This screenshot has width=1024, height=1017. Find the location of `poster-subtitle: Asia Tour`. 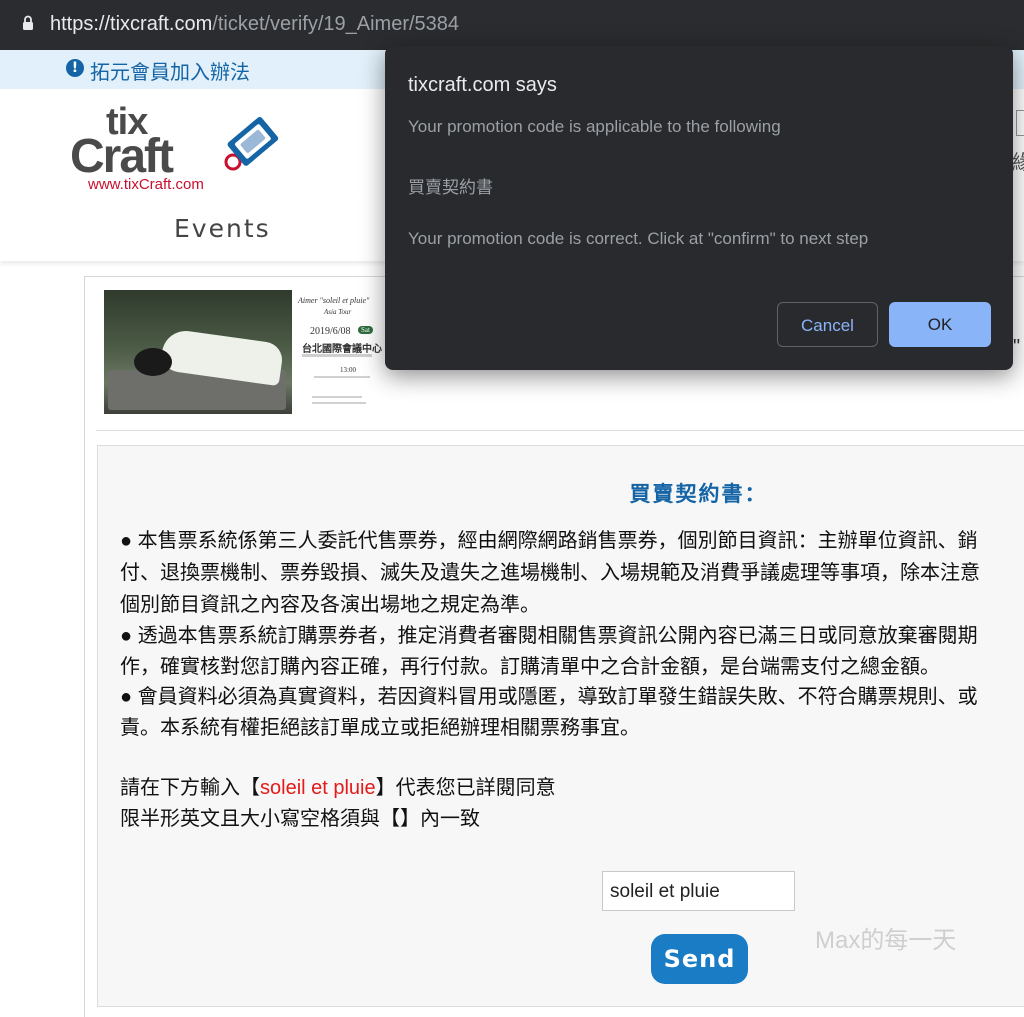

poster-subtitle: Asia Tour is located at coordinates (338, 312).